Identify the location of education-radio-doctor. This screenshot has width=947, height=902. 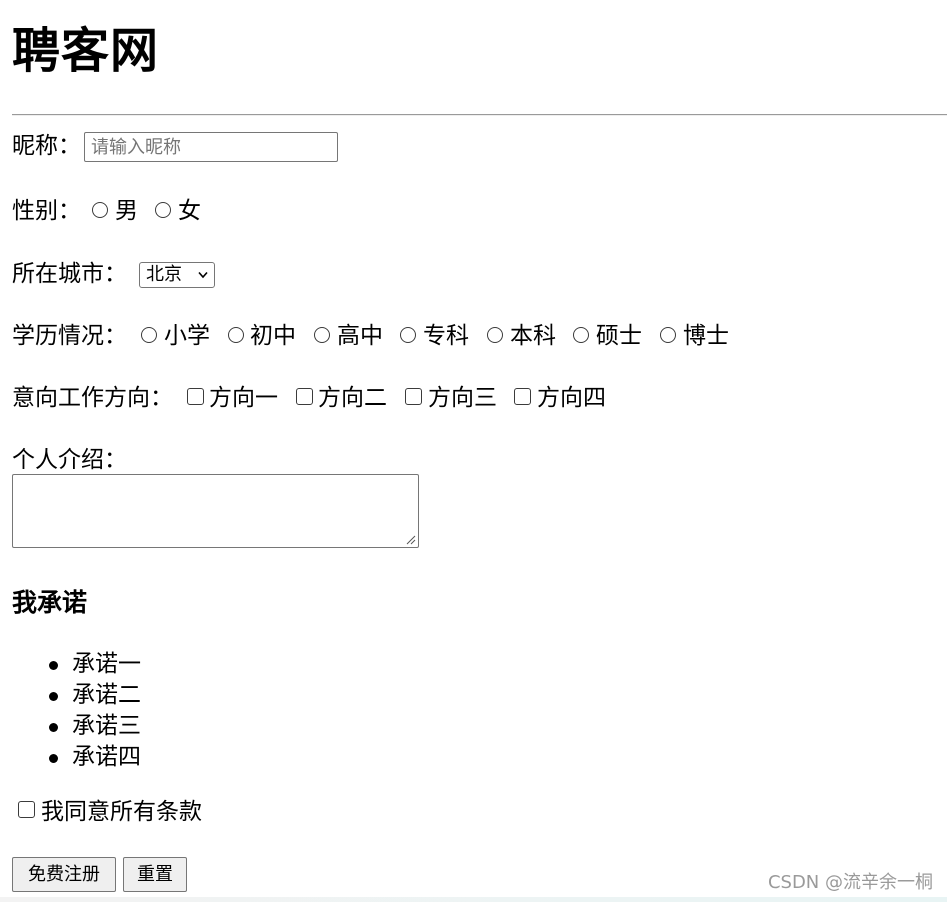
(668, 335).